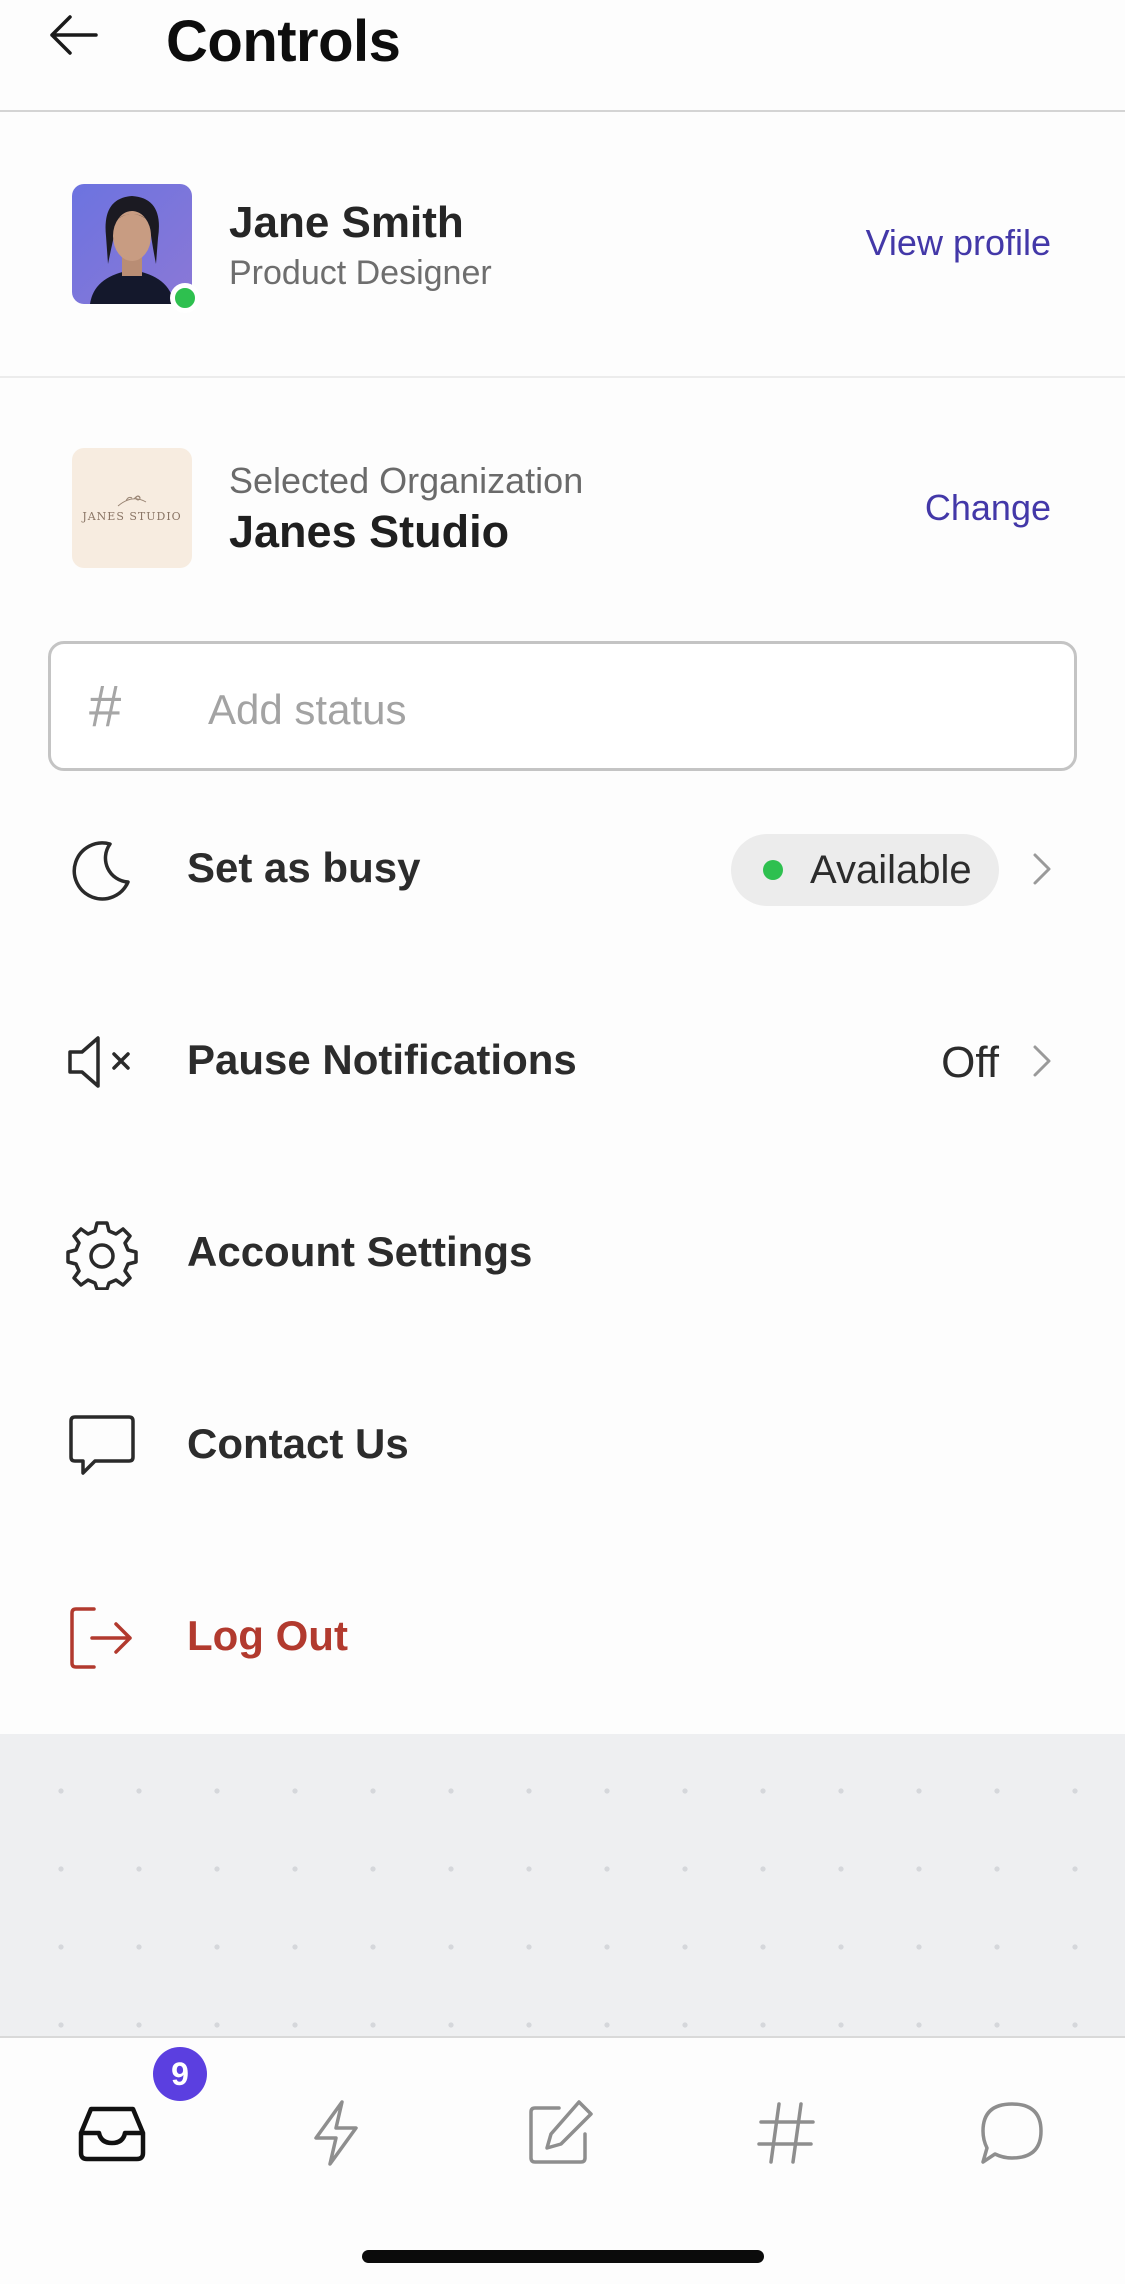 The width and height of the screenshot is (1125, 2284). I want to click on menu-item-pause-notifications: Pause Notifications Off, so click(562, 1061).